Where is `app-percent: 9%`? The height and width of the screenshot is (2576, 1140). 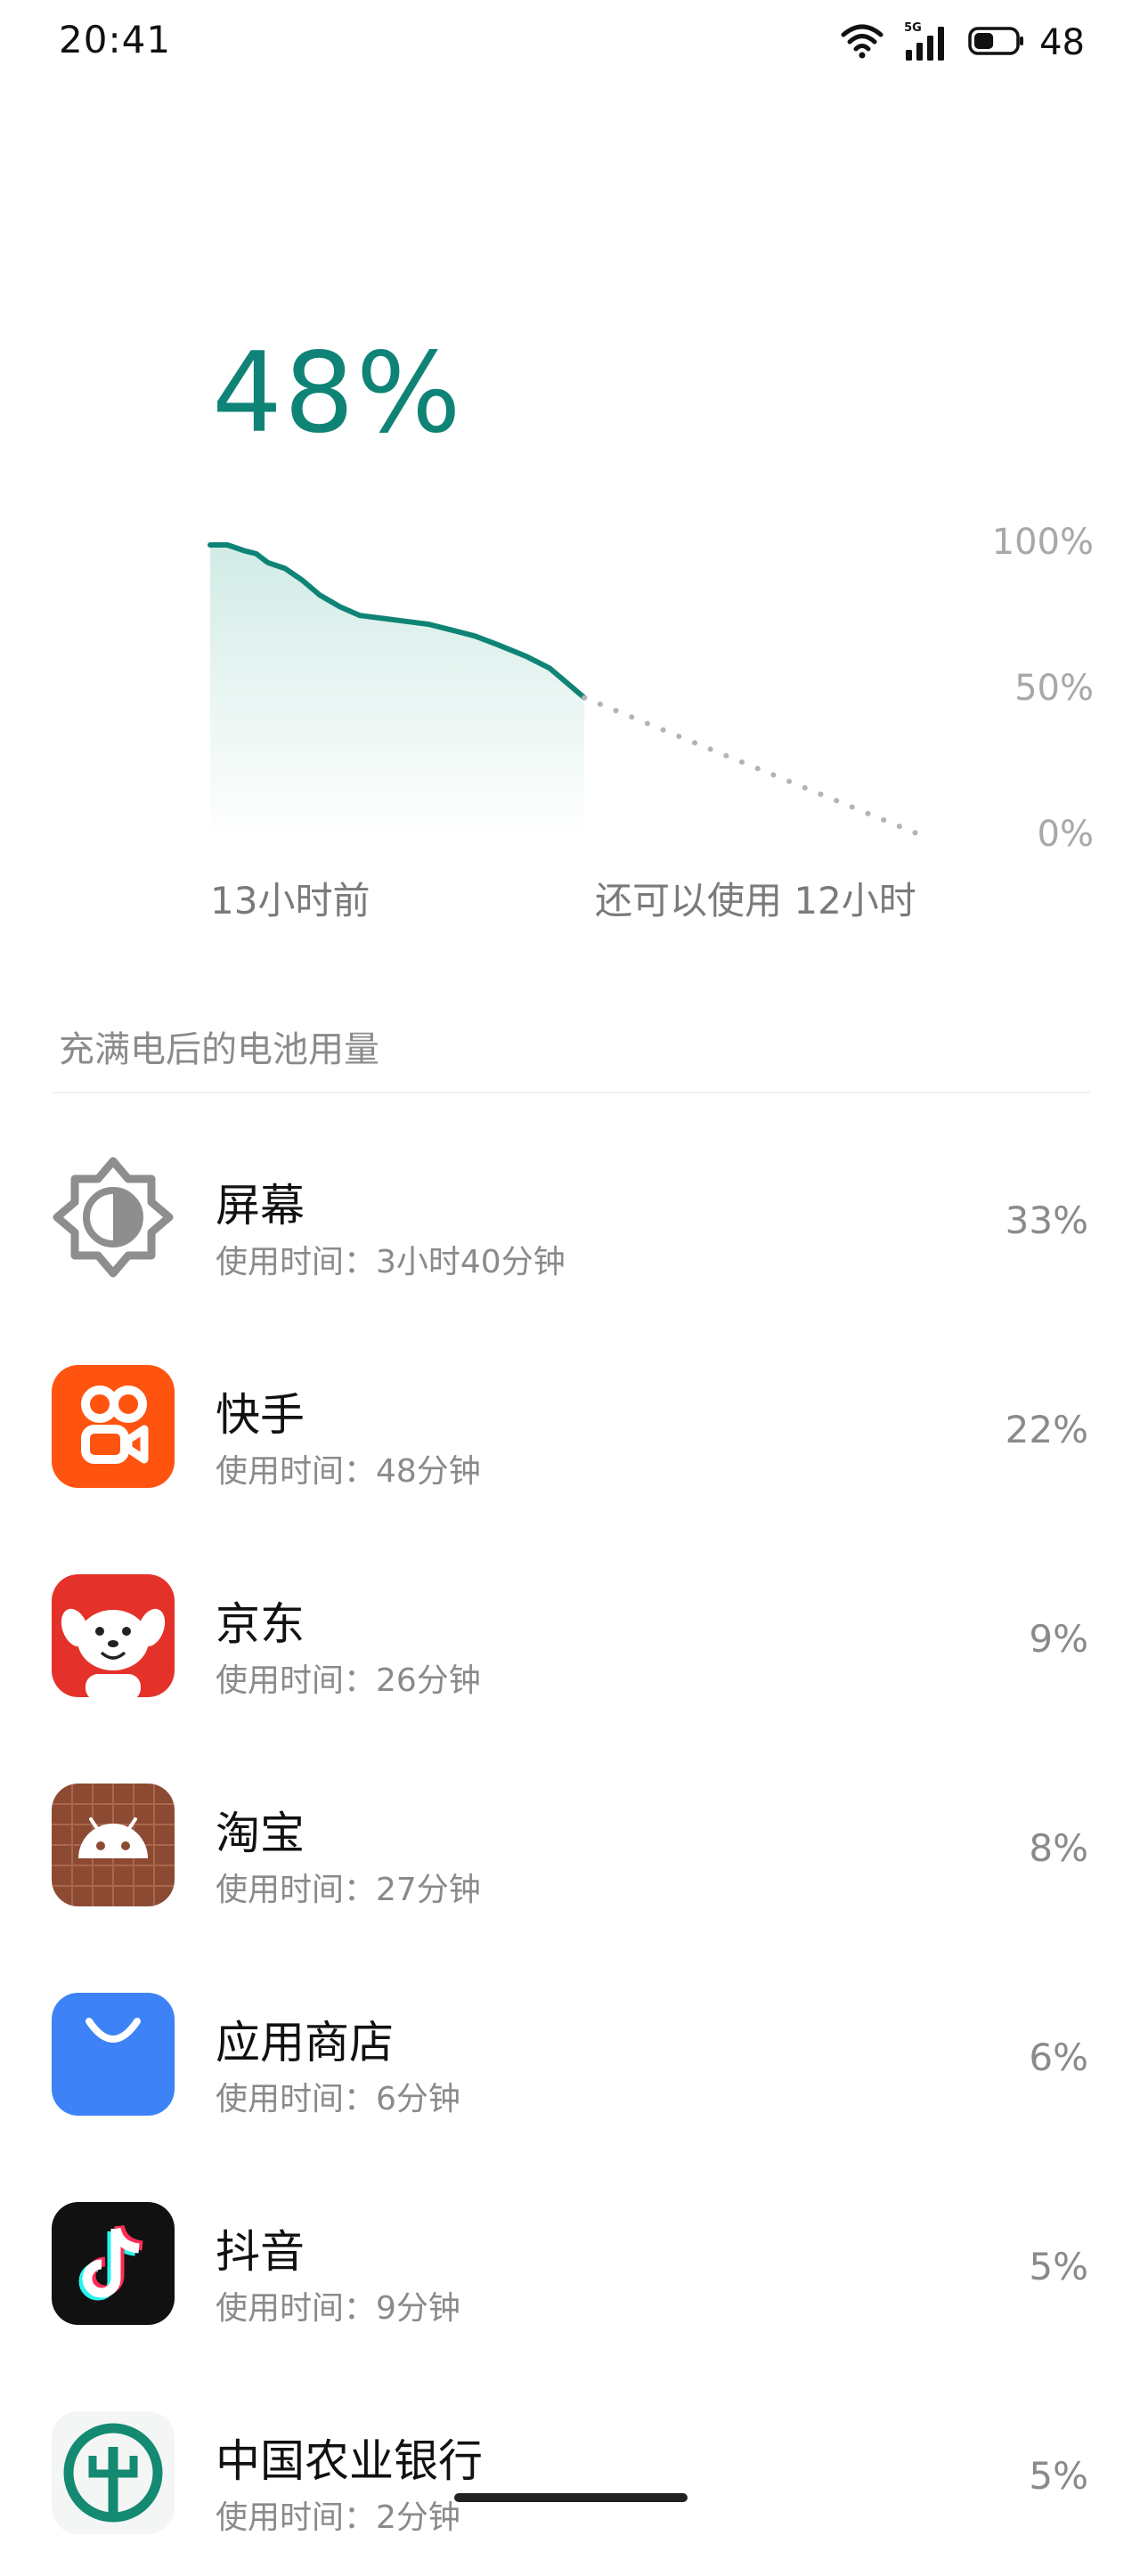
app-percent: 9% is located at coordinates (1058, 1639).